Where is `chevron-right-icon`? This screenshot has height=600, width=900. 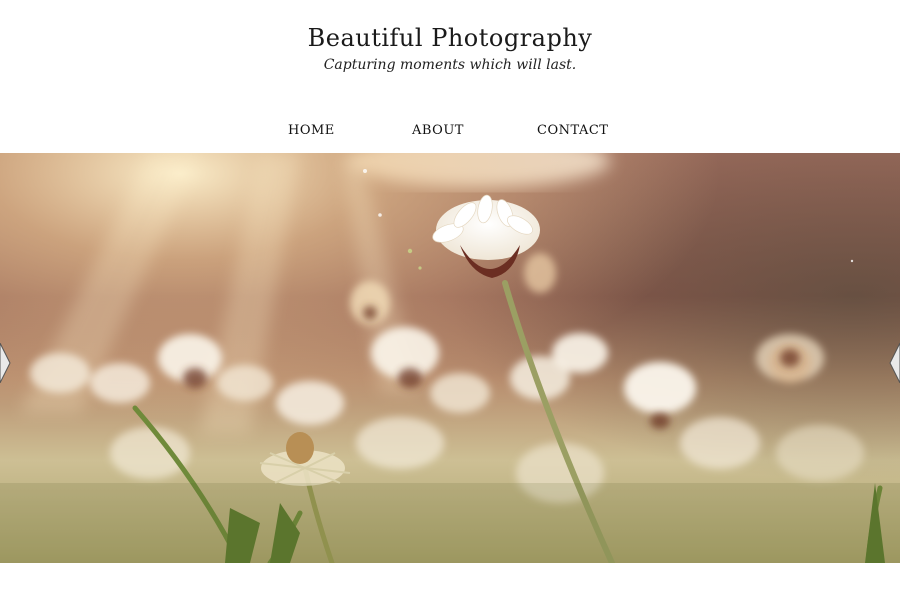
chevron-right-icon is located at coordinates (894, 363).